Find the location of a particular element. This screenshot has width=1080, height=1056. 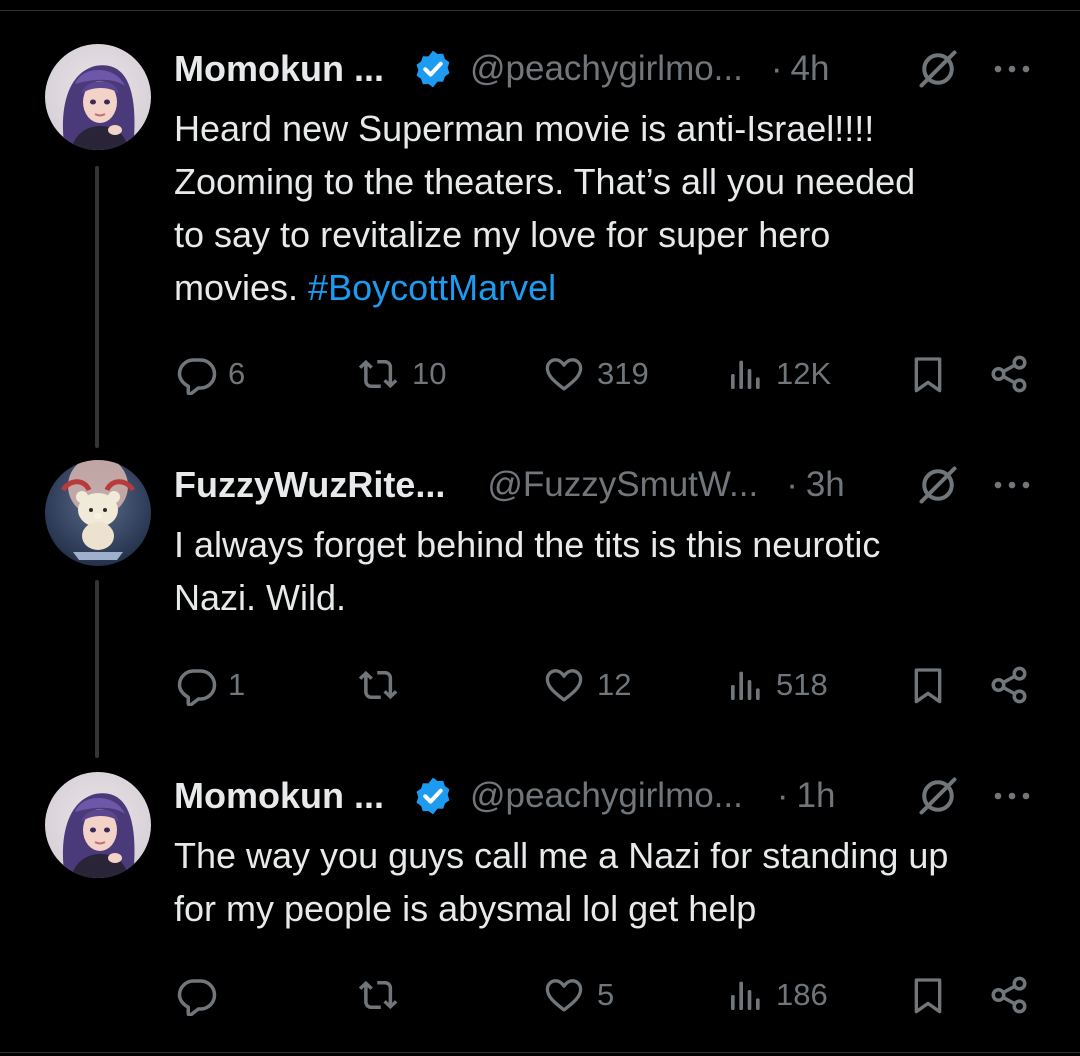

repost-count: 10 is located at coordinates (429, 373).